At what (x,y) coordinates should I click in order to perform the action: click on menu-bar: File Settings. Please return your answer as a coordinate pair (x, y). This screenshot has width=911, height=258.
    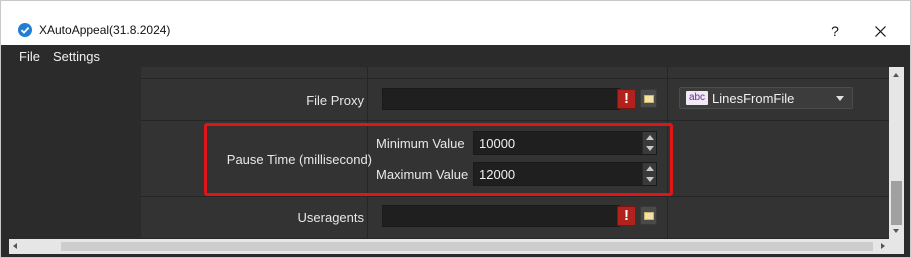
    Looking at the image, I should click on (455, 56).